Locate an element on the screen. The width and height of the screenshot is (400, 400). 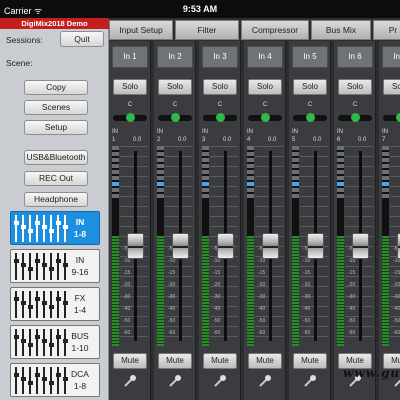
quit-button: Quit is located at coordinates (82, 39).